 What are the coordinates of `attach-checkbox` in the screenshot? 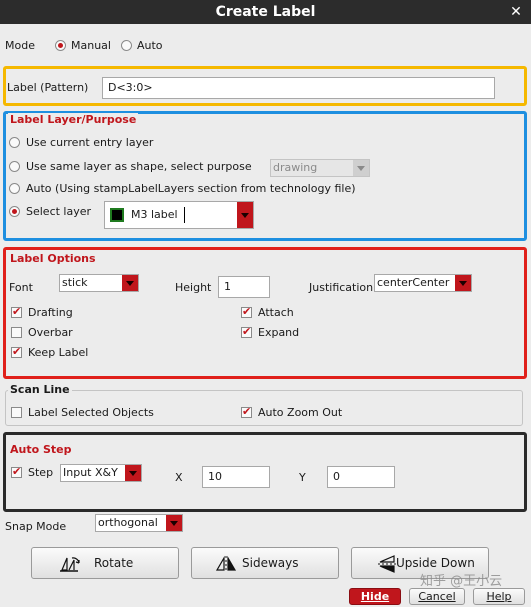 It's located at (246, 311).